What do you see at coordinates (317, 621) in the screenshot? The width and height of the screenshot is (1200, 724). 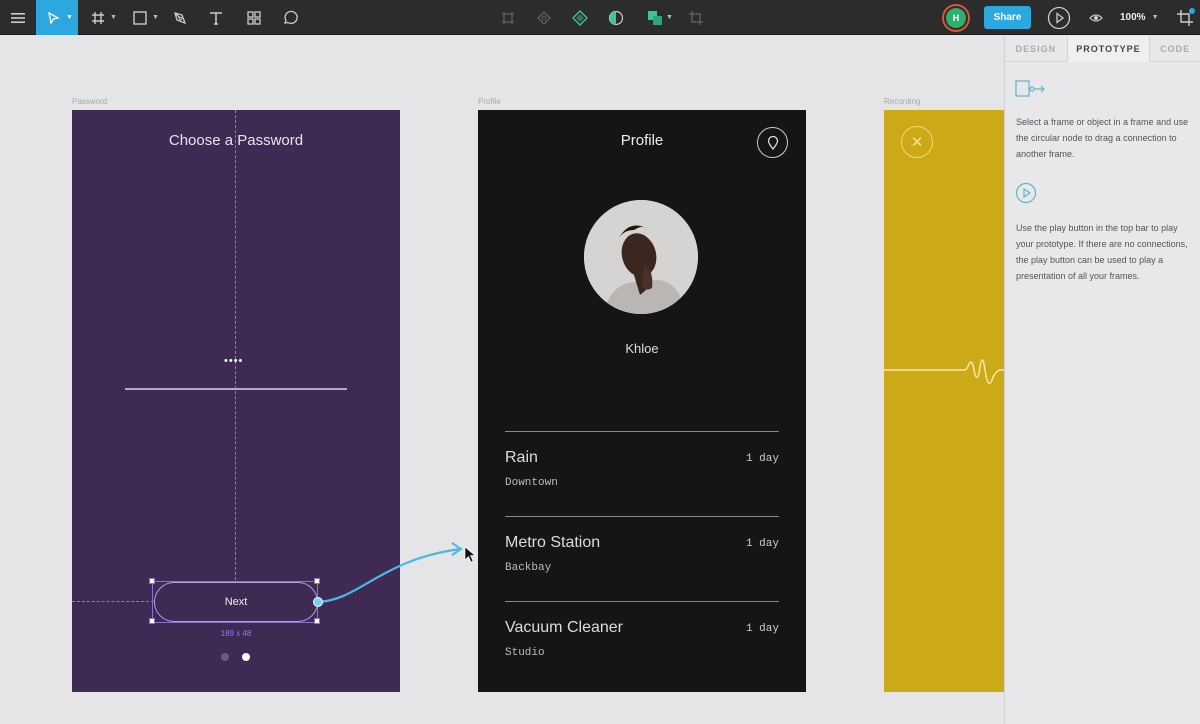 I see `resize-handle-bottom-right` at bounding box center [317, 621].